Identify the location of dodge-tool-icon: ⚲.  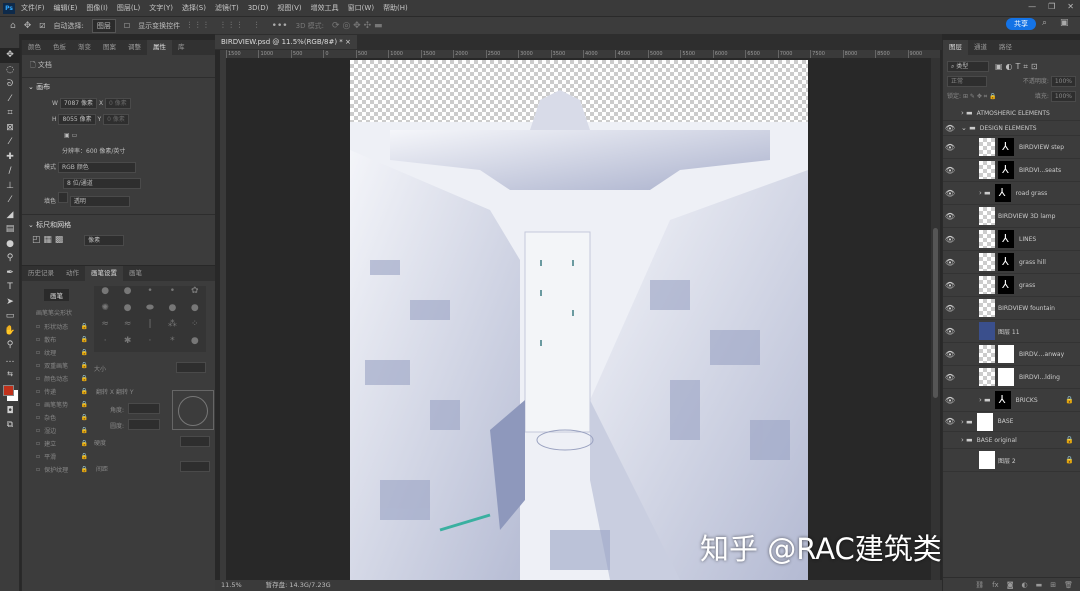
(10, 258).